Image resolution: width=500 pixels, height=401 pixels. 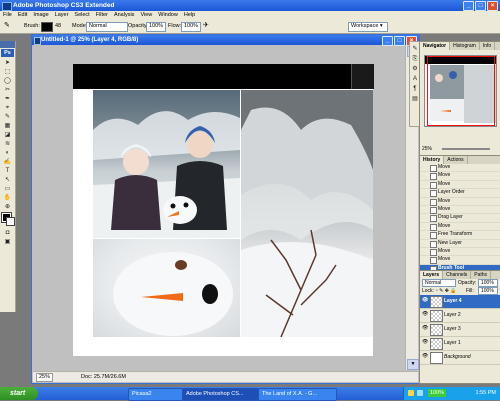 What do you see at coordinates (102, 15) in the screenshot?
I see `menu-filter: Filter` at bounding box center [102, 15].